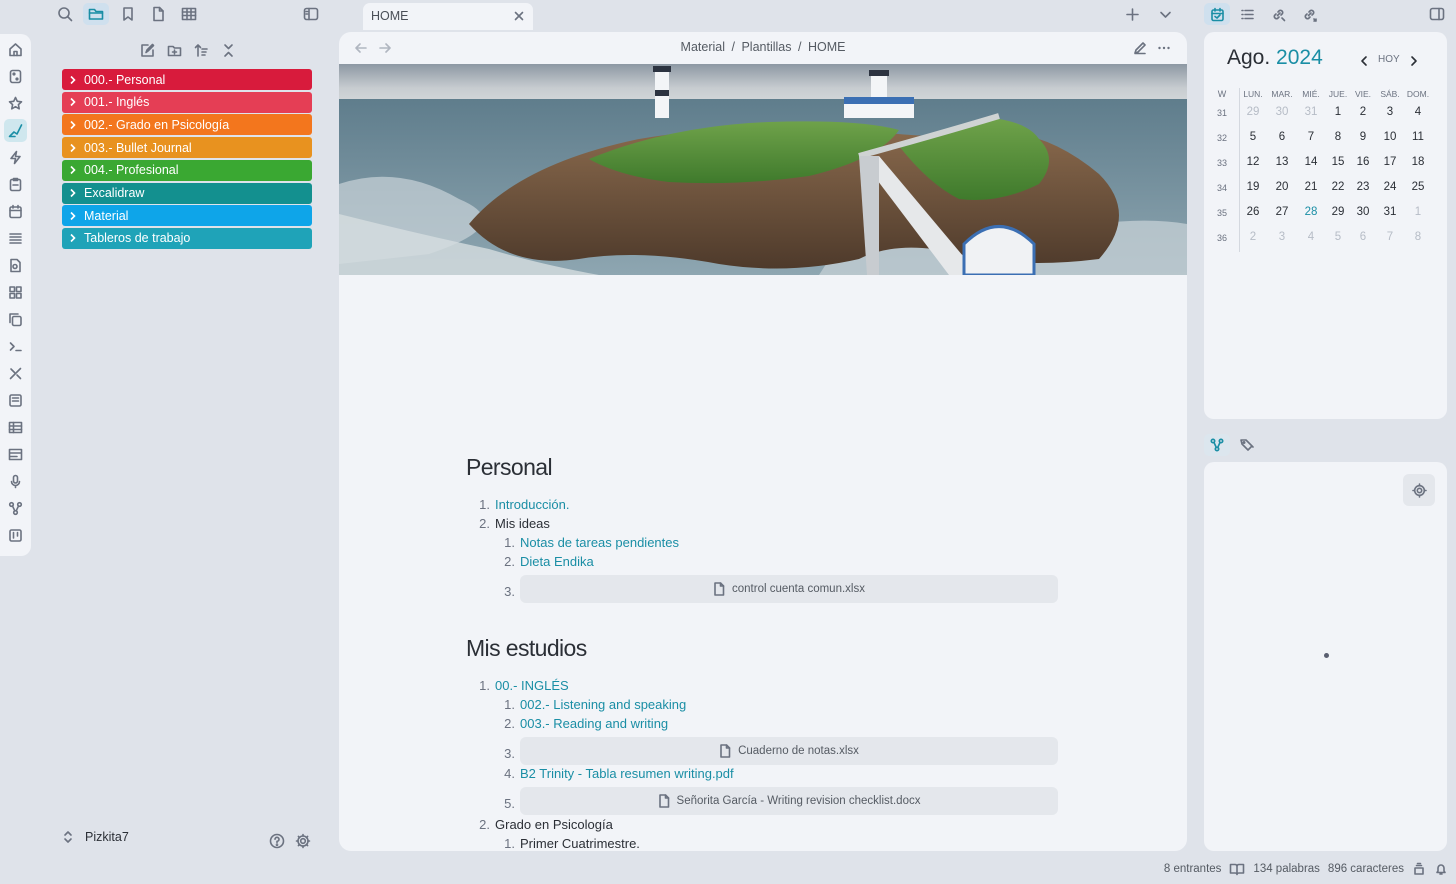  I want to click on chevron-down-icon, so click(1165, 14).